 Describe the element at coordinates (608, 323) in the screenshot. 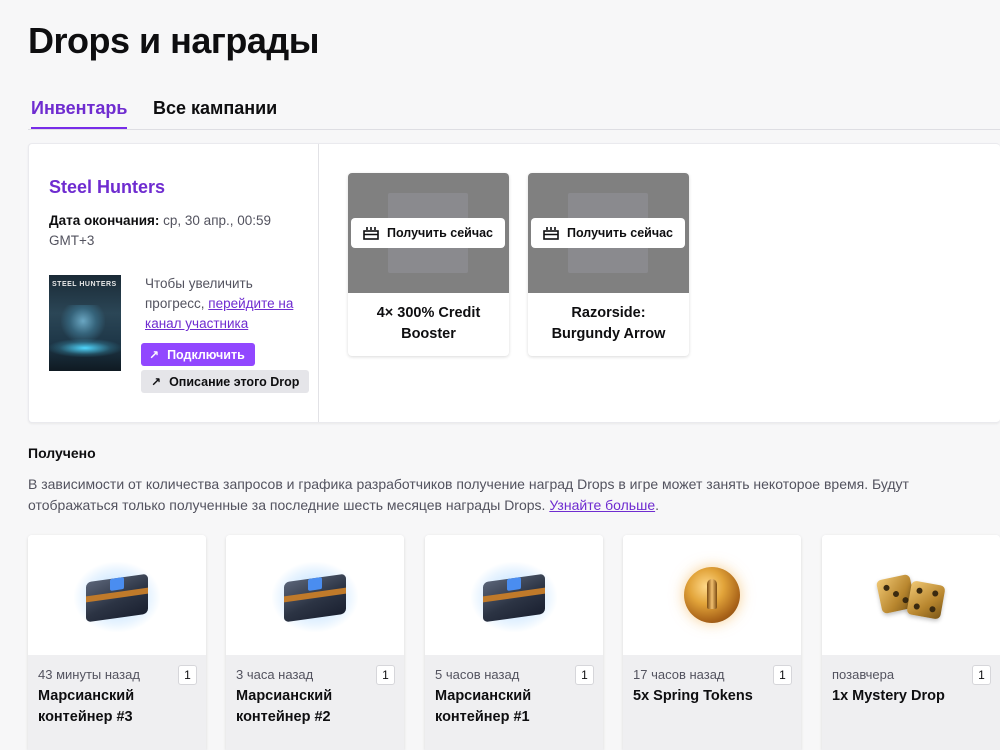

I see `reward-name: Razorside: Burgundy Arrow` at that location.